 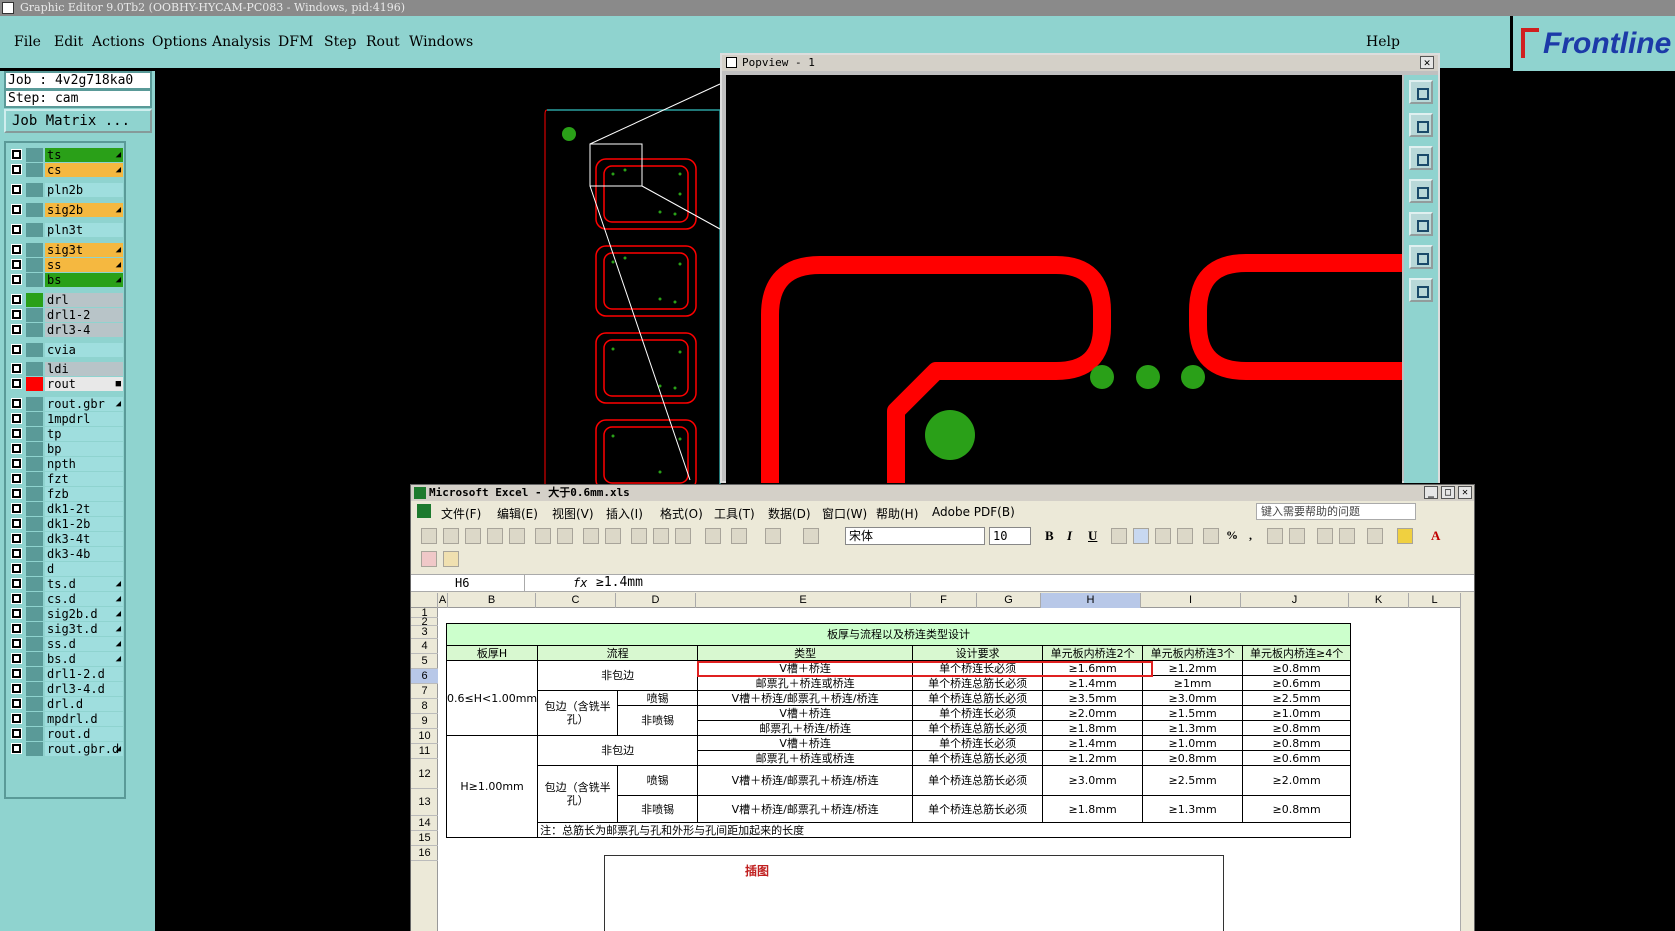 What do you see at coordinates (67, 629) in the screenshot?
I see `layer-row: sig3t.d ◢` at bounding box center [67, 629].